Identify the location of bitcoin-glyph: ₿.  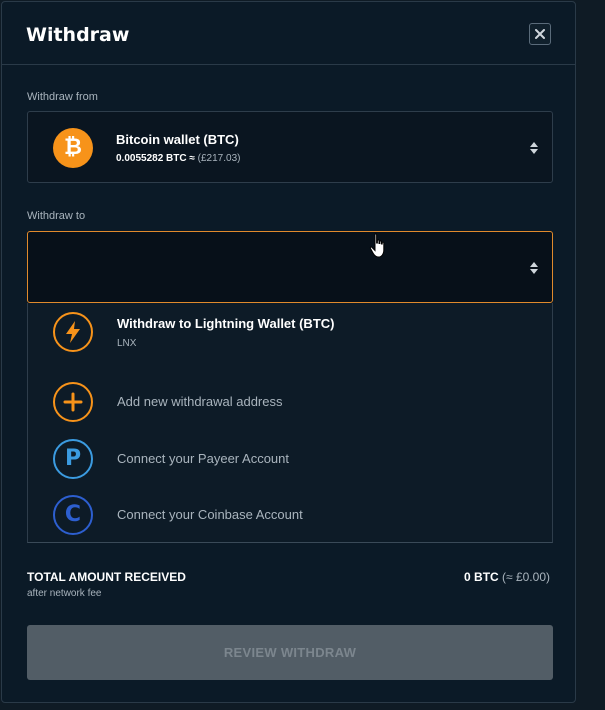
(73, 147).